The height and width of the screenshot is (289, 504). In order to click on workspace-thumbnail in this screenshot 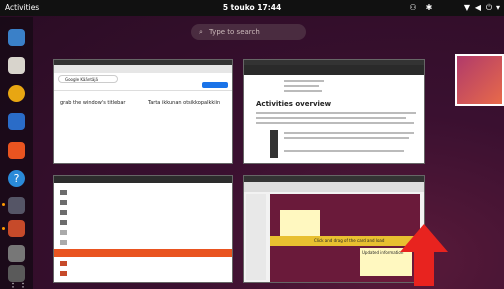, I will do `click(479, 80)`.